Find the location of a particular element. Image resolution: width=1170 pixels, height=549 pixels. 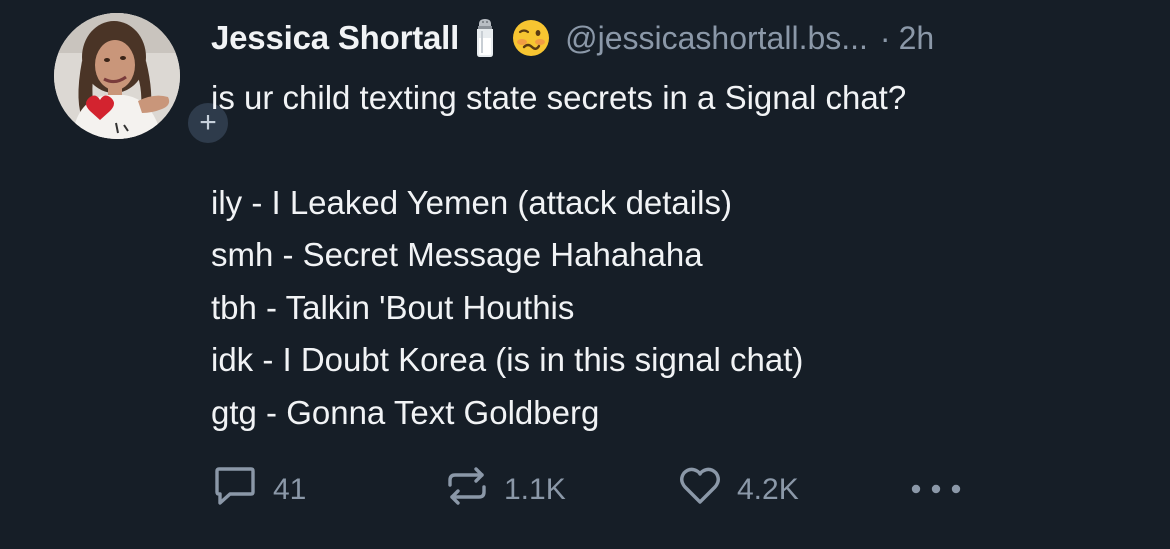

post-line: ily - I Leaked Yemen (attack details) is located at coordinates (471, 202).